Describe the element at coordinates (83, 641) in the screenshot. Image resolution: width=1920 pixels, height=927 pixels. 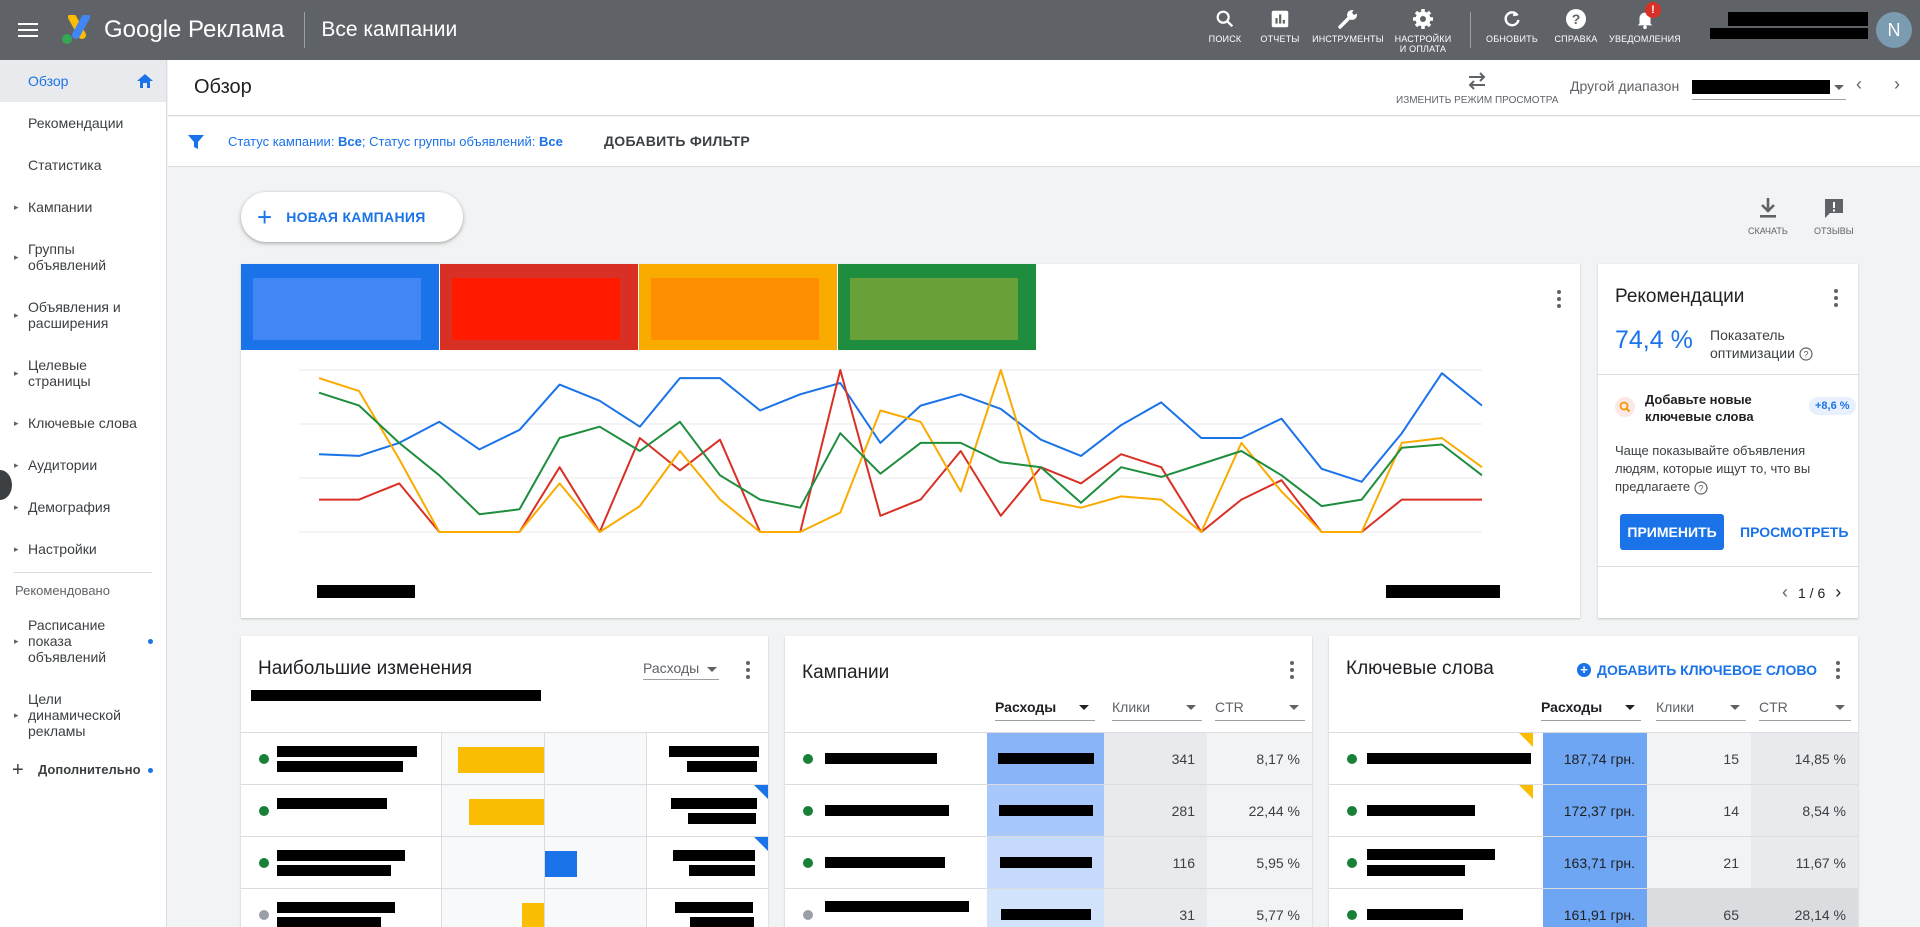
I see `sidebar-item-ad-schedule: ▸ Расписание показа объявлений` at that location.